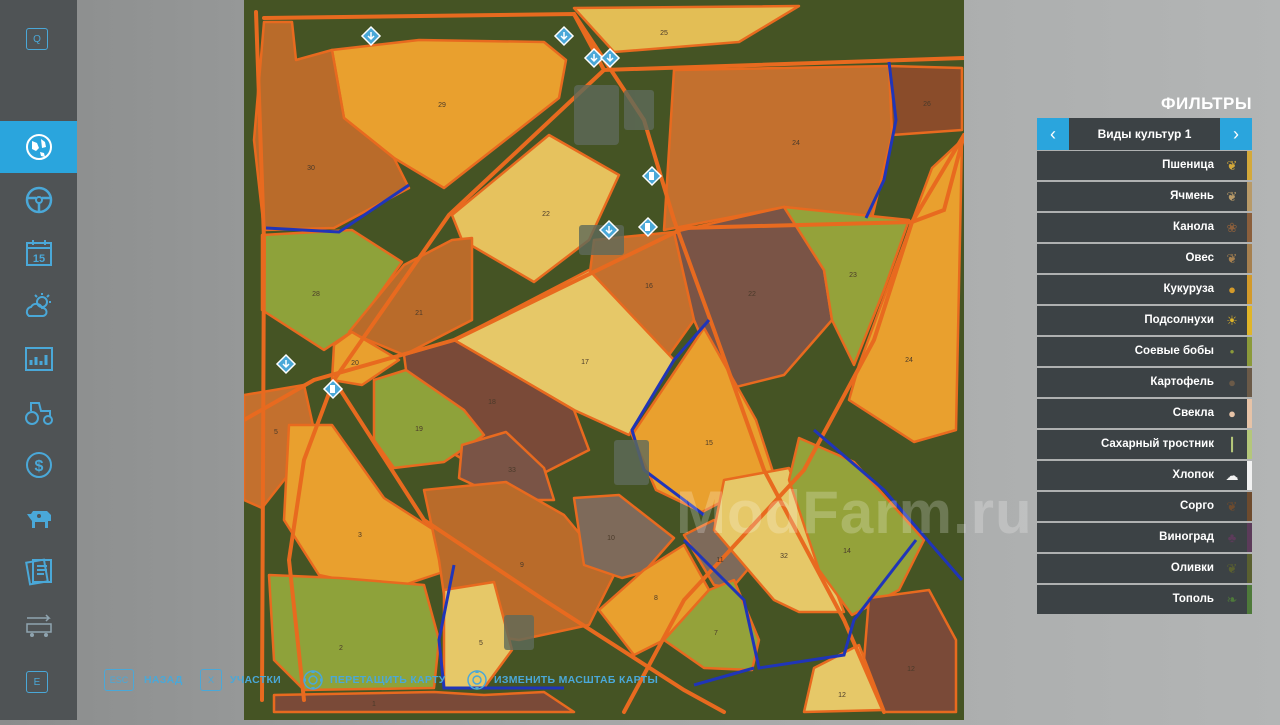 This screenshot has width=1280, height=725. I want to click on help-back-label: НАЗАД, so click(163, 680).